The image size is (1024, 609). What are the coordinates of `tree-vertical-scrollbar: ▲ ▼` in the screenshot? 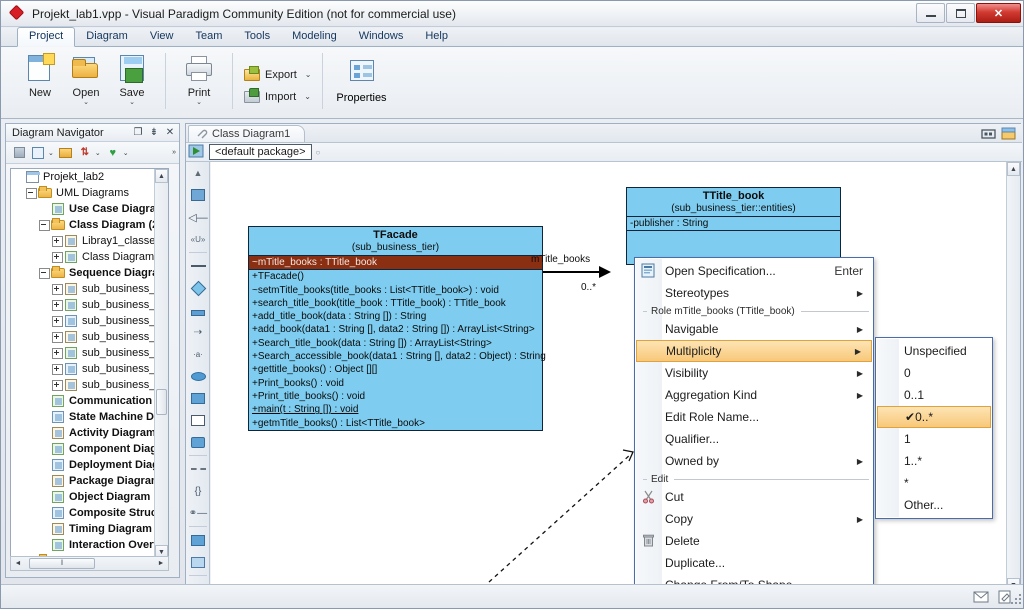 It's located at (161, 364).